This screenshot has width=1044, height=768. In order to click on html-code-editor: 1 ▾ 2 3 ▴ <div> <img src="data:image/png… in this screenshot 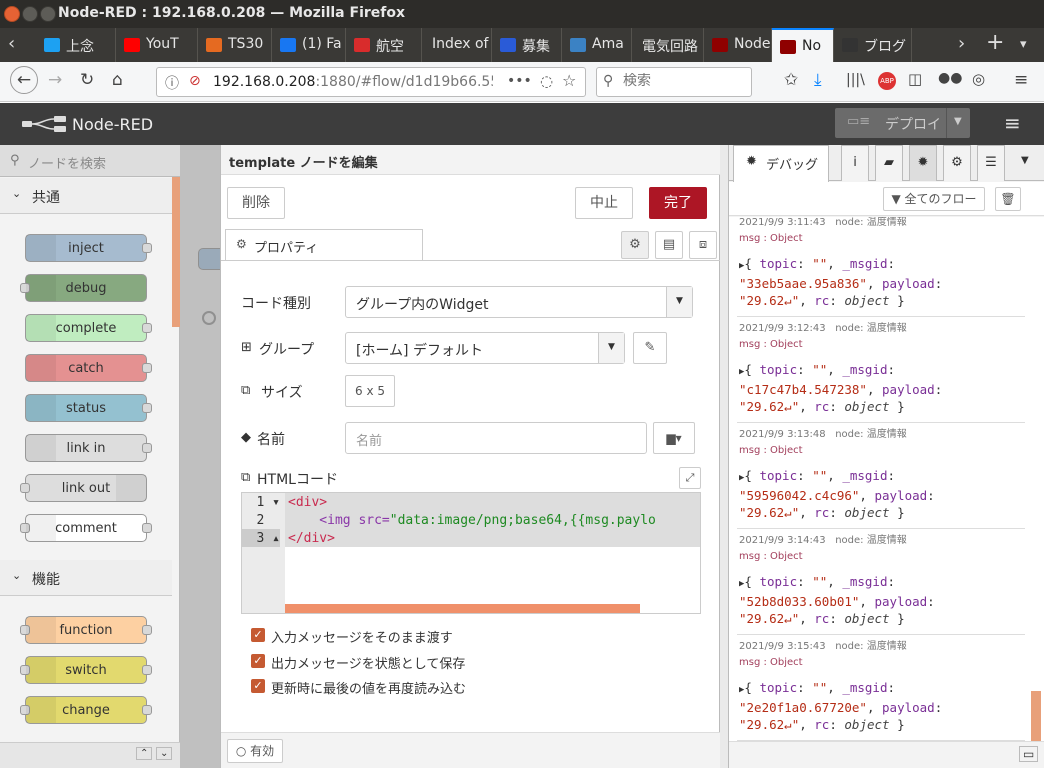, I will do `click(471, 553)`.